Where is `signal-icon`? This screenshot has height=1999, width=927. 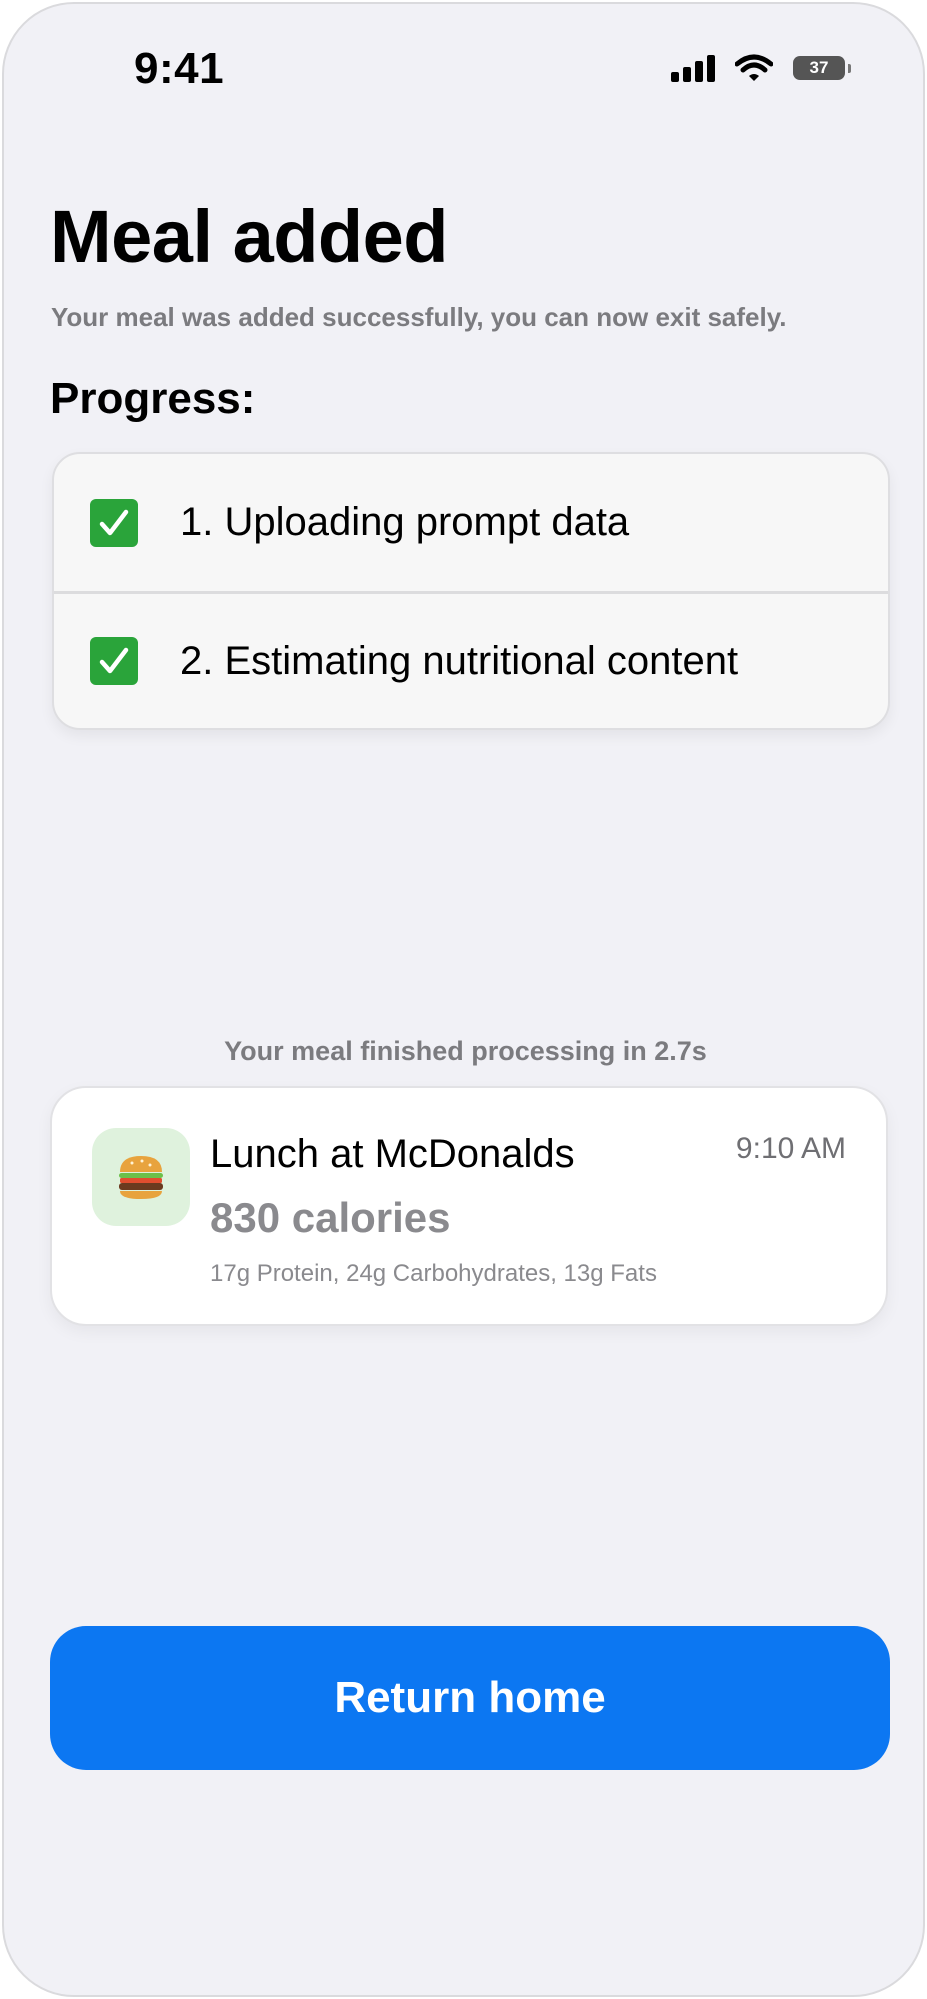 signal-icon is located at coordinates (693, 68).